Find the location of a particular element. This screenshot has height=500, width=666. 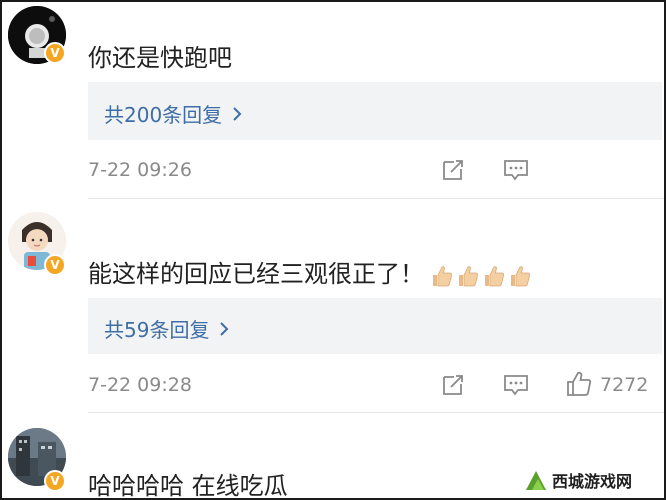

reply-summary-box: 共59条回复 is located at coordinates (375, 326).